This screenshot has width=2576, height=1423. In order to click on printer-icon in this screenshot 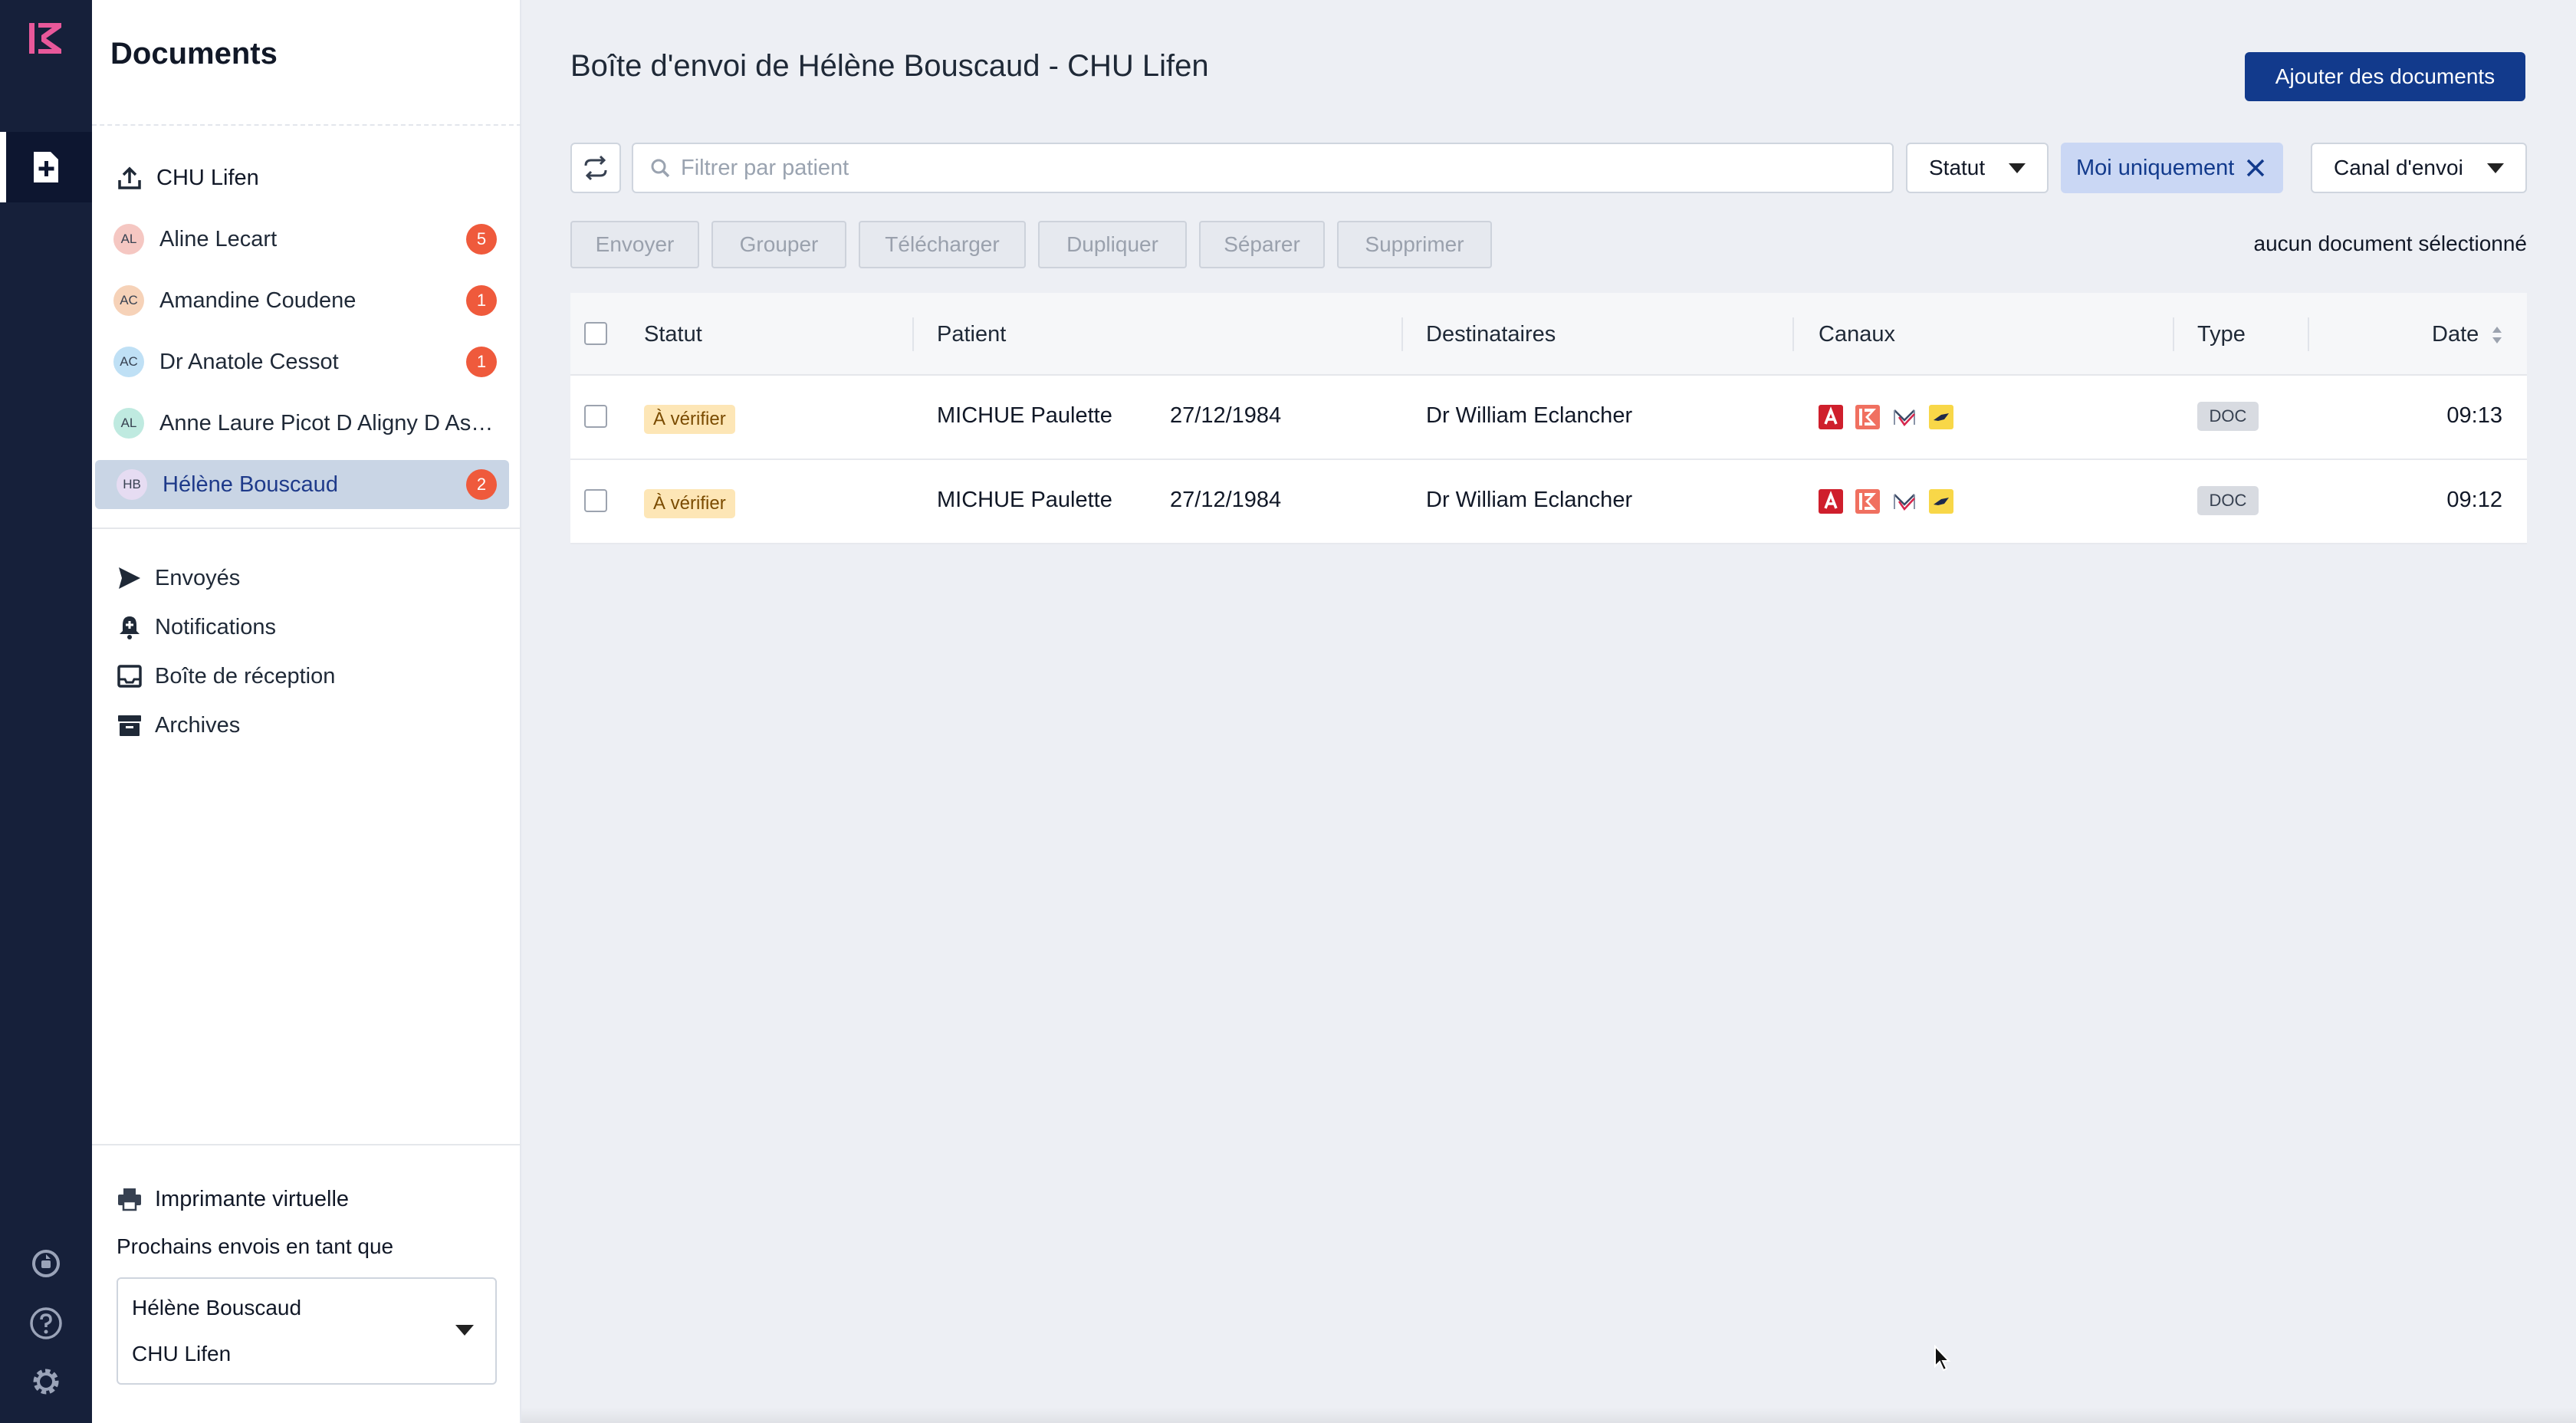, I will do `click(129, 1199)`.